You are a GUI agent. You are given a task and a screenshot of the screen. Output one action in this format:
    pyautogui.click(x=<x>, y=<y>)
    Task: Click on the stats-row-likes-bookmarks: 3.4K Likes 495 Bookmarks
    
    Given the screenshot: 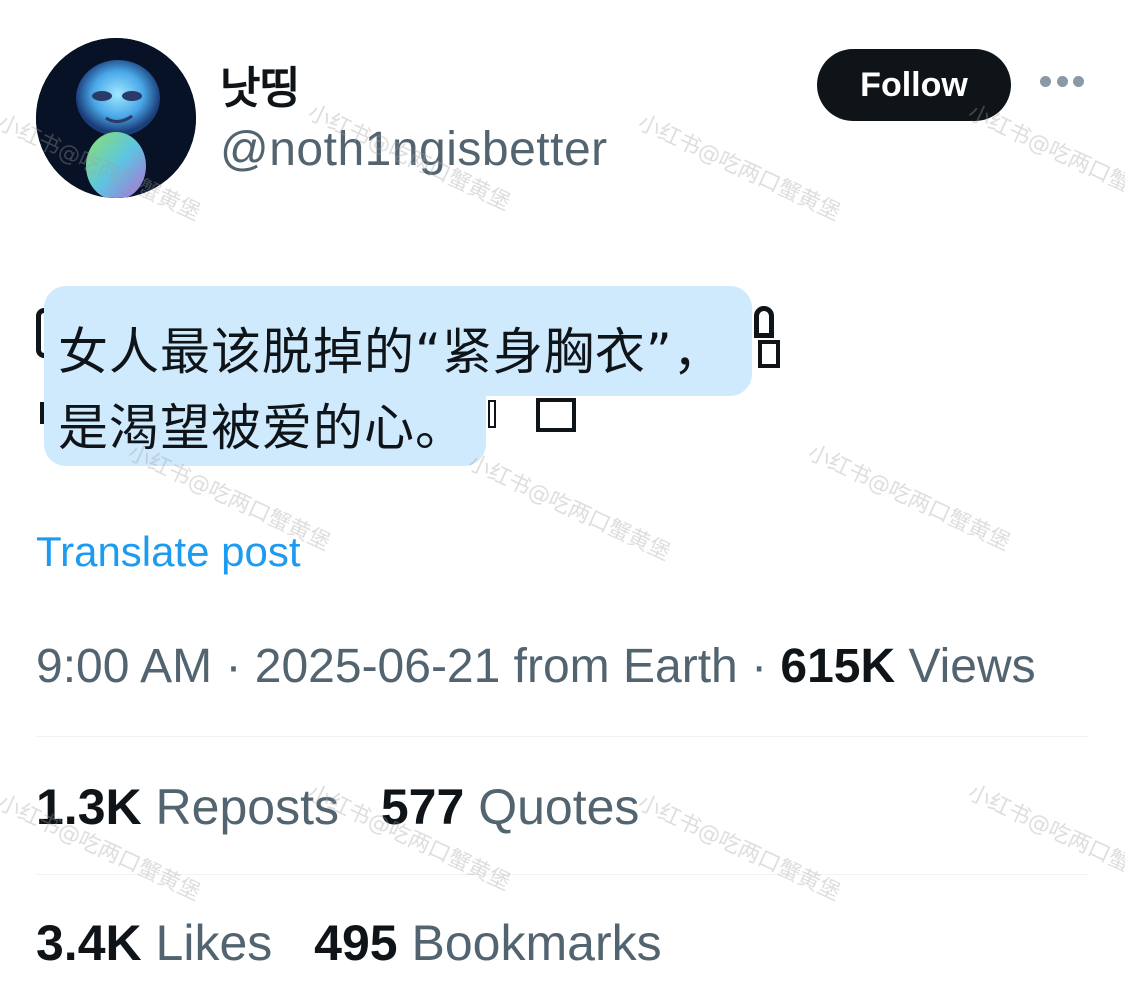 What is the action you would take?
    pyautogui.click(x=363, y=943)
    